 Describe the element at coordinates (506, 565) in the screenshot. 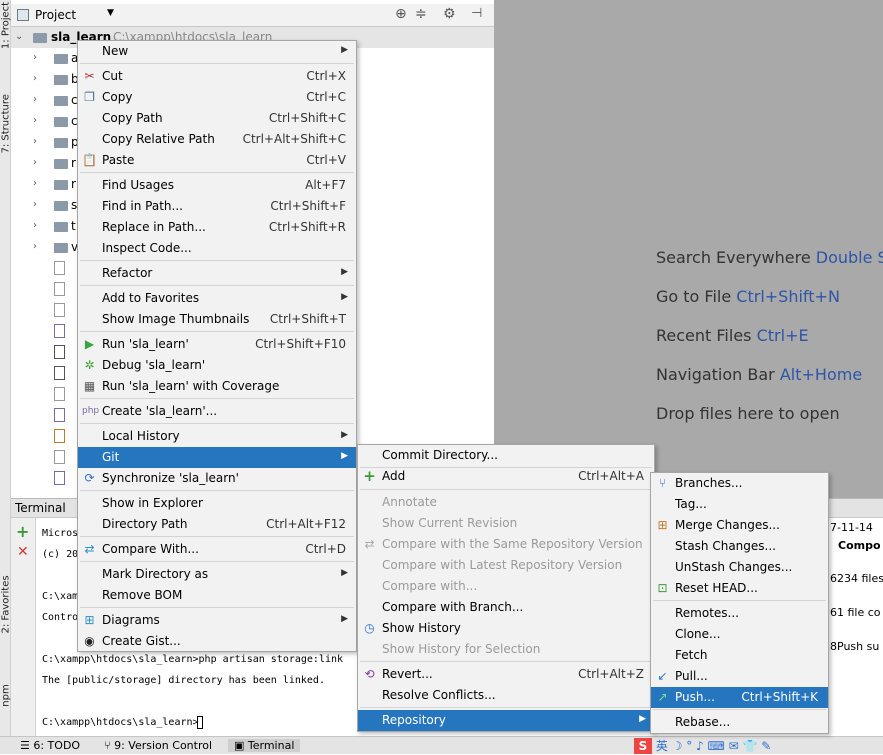

I see `menu-item-compare-latest-repo-version: Compare with Latest Repository Version` at that location.